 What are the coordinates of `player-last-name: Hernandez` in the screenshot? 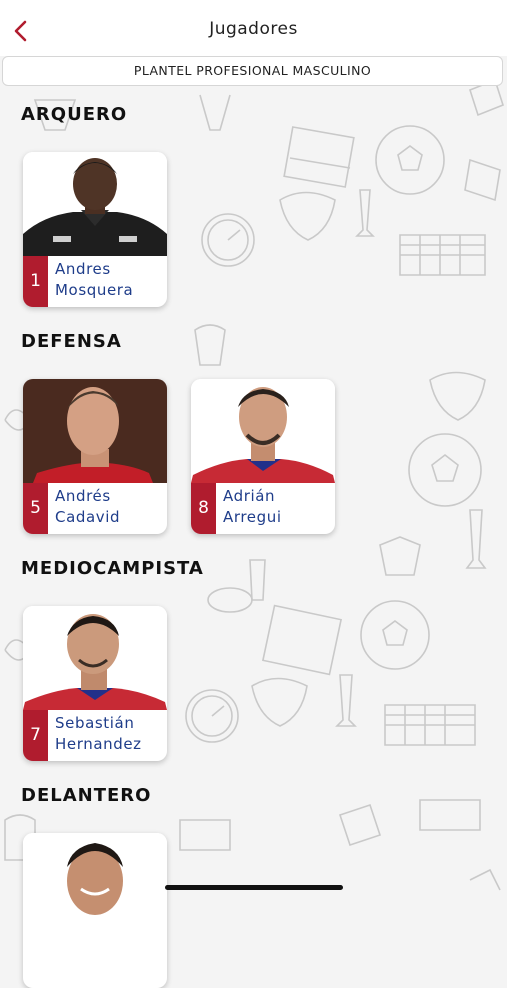 It's located at (98, 744).